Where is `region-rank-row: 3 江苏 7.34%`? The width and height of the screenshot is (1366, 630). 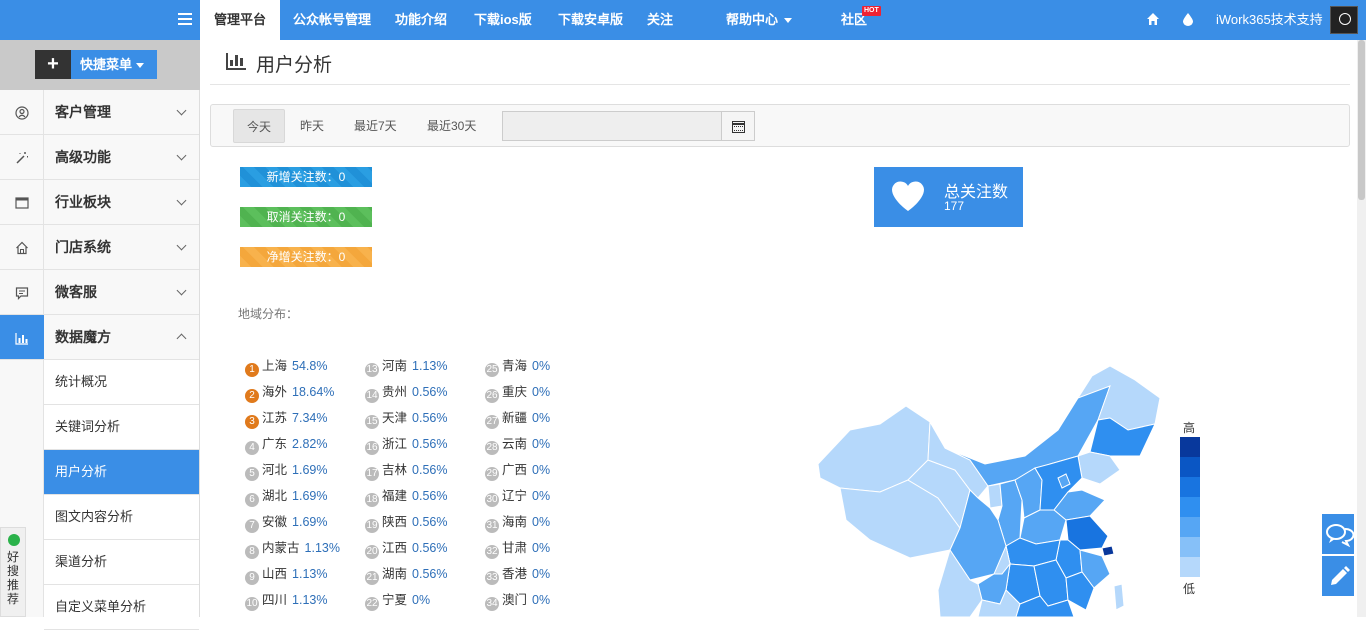 region-rank-row: 3 江苏 7.34% is located at coordinates (286, 419).